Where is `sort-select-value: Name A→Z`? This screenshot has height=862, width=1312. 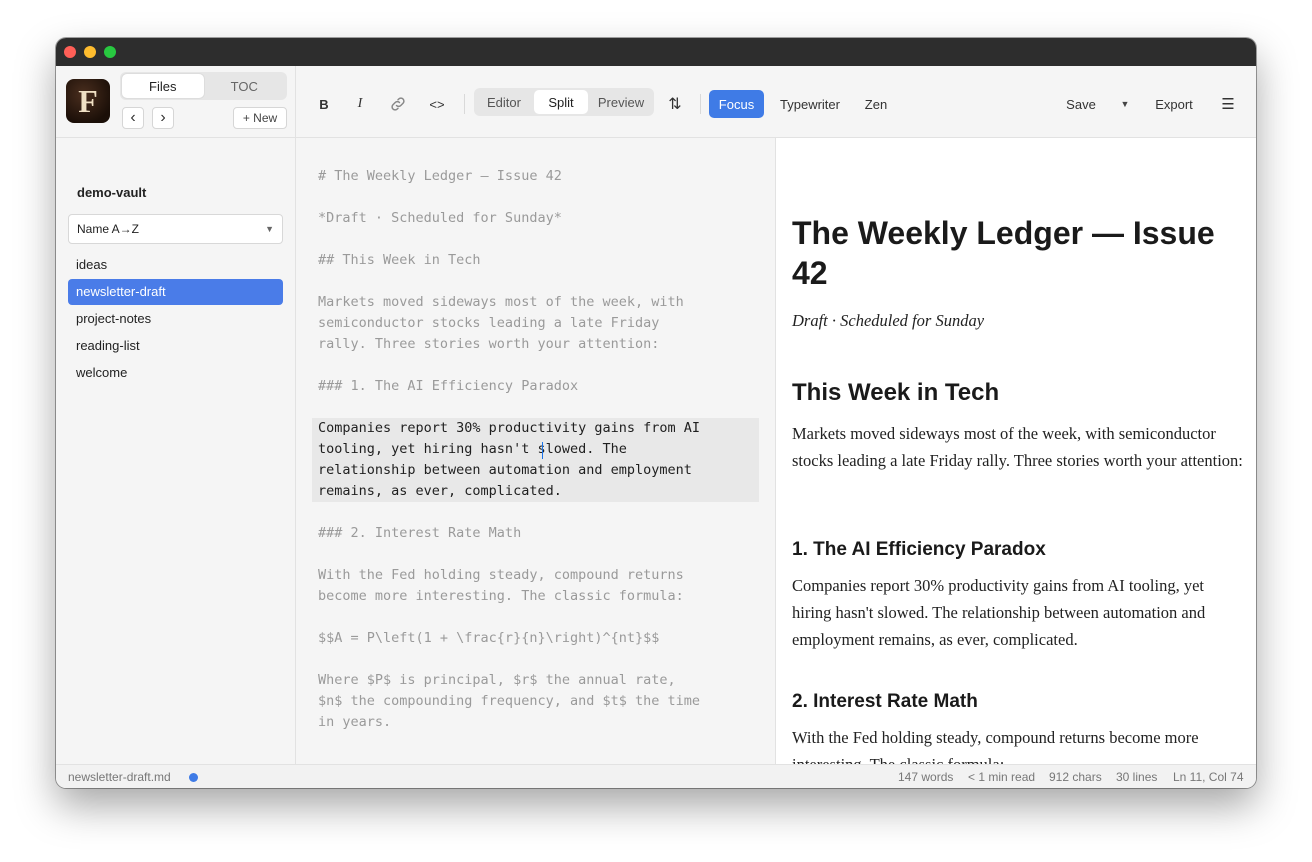 sort-select-value: Name A→Z is located at coordinates (108, 229).